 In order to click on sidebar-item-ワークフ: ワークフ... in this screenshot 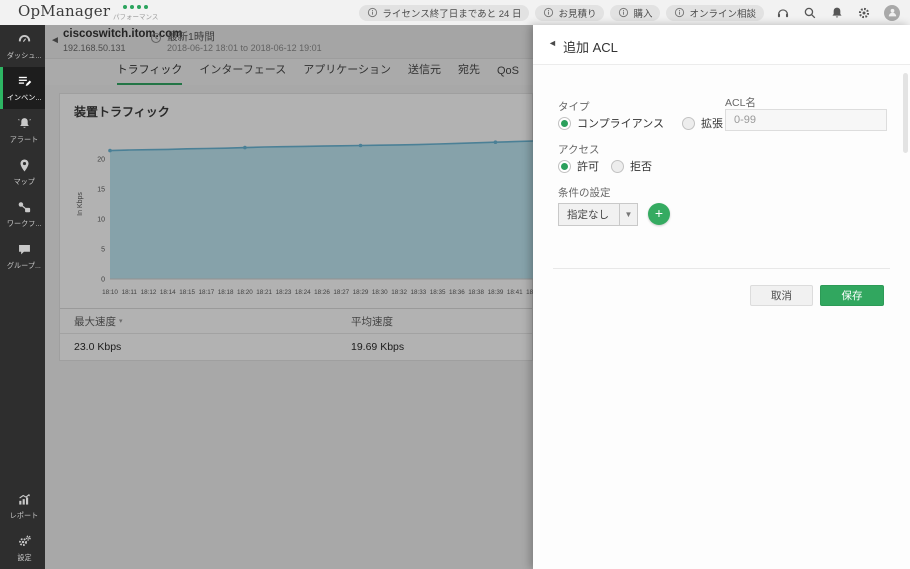, I will do `click(22, 214)`.